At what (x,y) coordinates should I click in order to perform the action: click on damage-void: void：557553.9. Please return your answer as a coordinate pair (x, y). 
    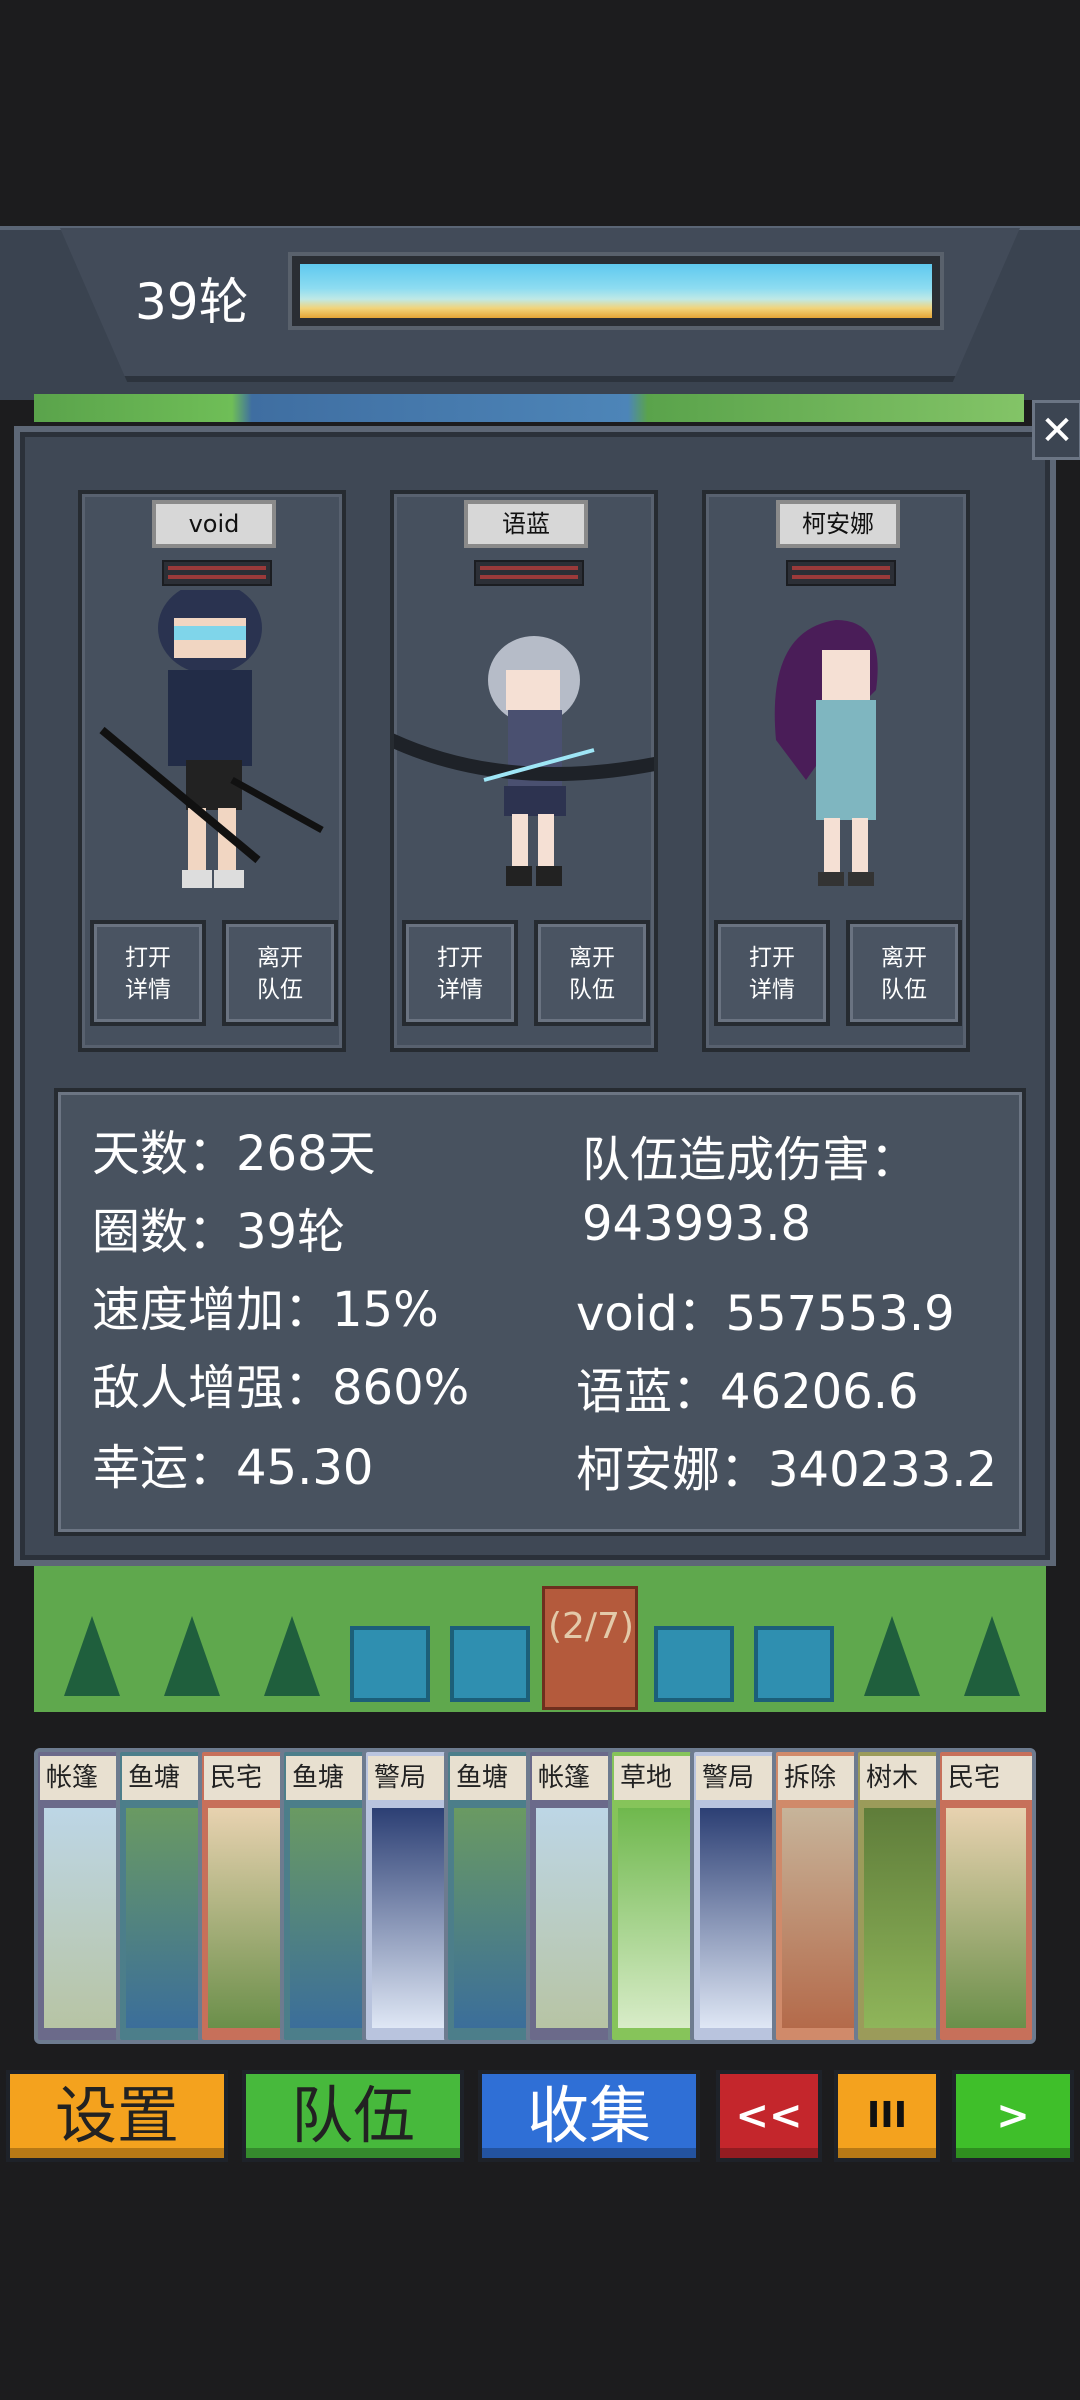
    Looking at the image, I should click on (765, 1314).